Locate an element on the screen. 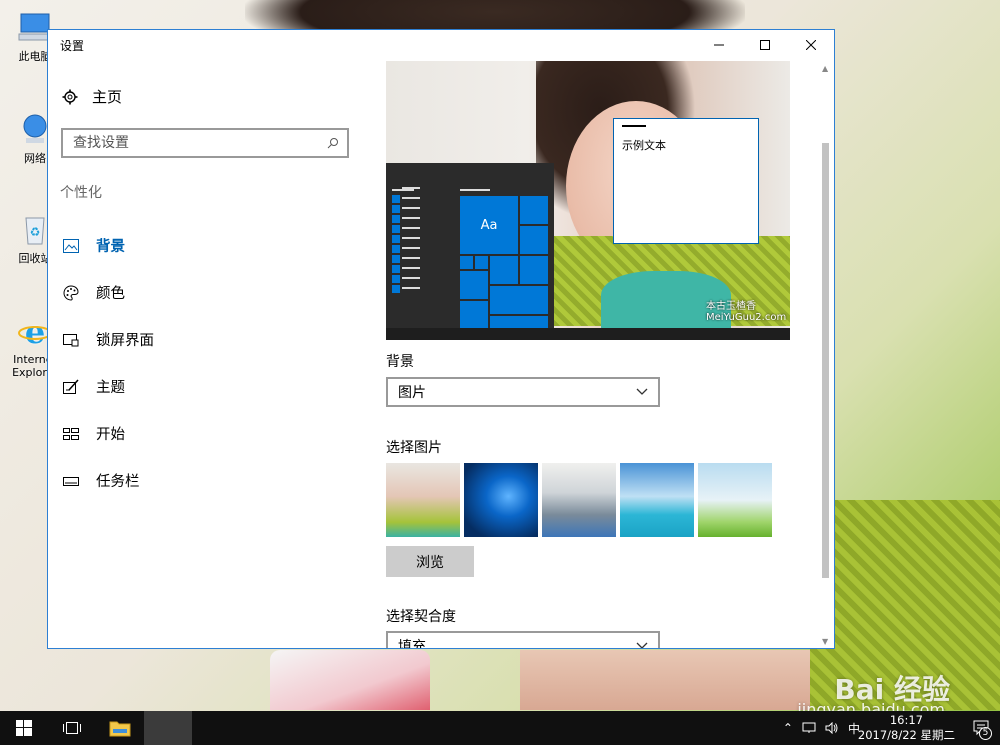 This screenshot has height=745, width=1000. windows-logo-icon is located at coordinates (24, 728).